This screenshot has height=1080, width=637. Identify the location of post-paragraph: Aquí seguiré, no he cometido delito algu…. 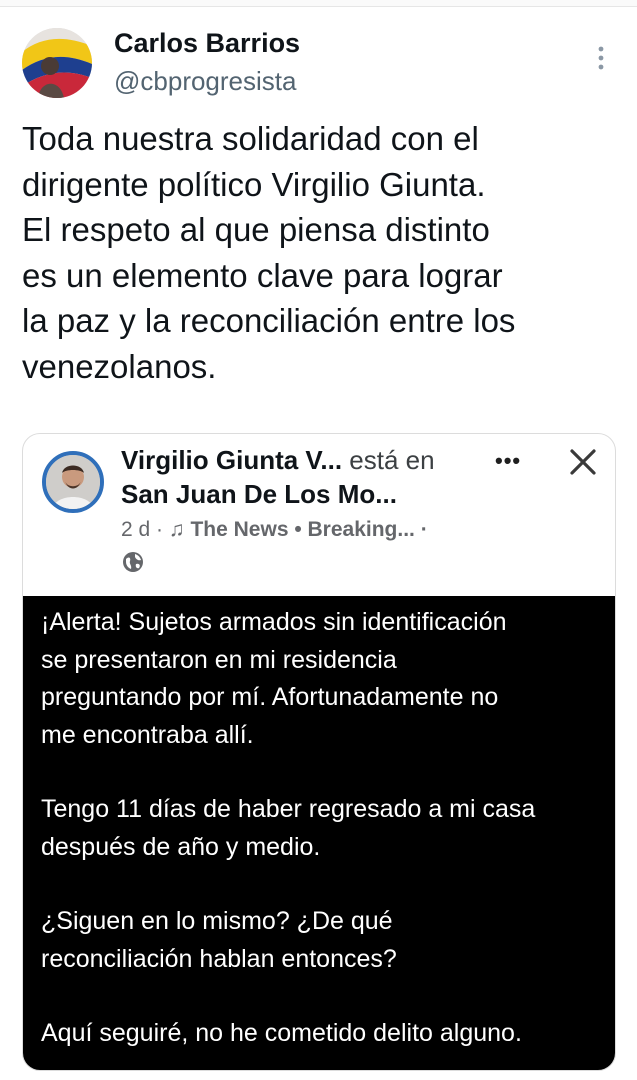
(281, 1033).